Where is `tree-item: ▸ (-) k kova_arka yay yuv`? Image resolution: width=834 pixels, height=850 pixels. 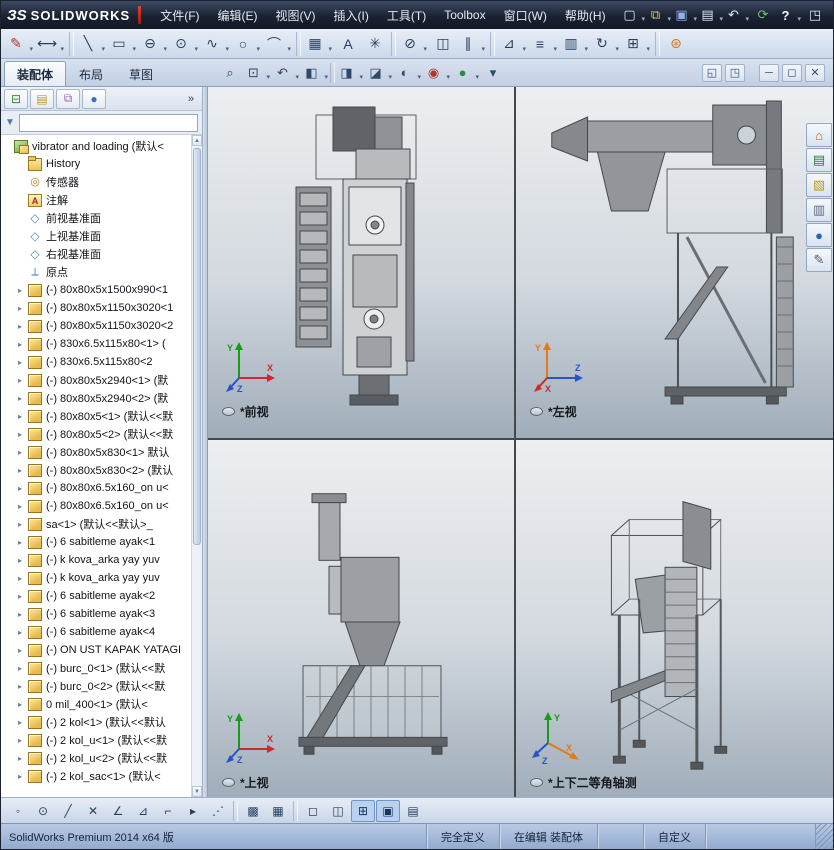
tree-item: ▸ (-) k kova_arka yay yuv is located at coordinates (96, 578).